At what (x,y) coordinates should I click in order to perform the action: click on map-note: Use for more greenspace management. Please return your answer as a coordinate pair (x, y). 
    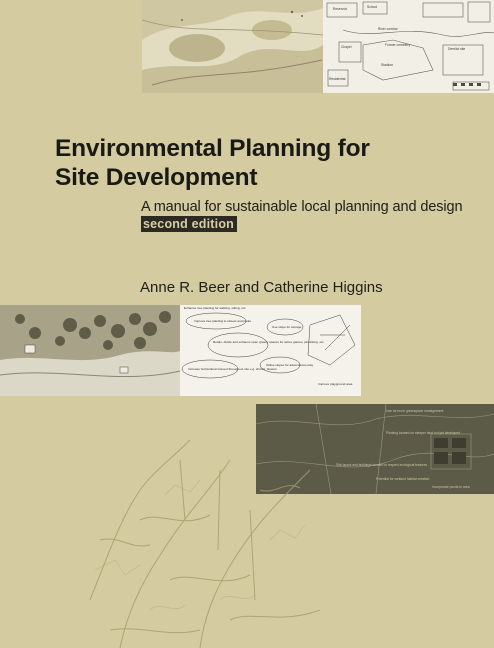
    Looking at the image, I should click on (414, 411).